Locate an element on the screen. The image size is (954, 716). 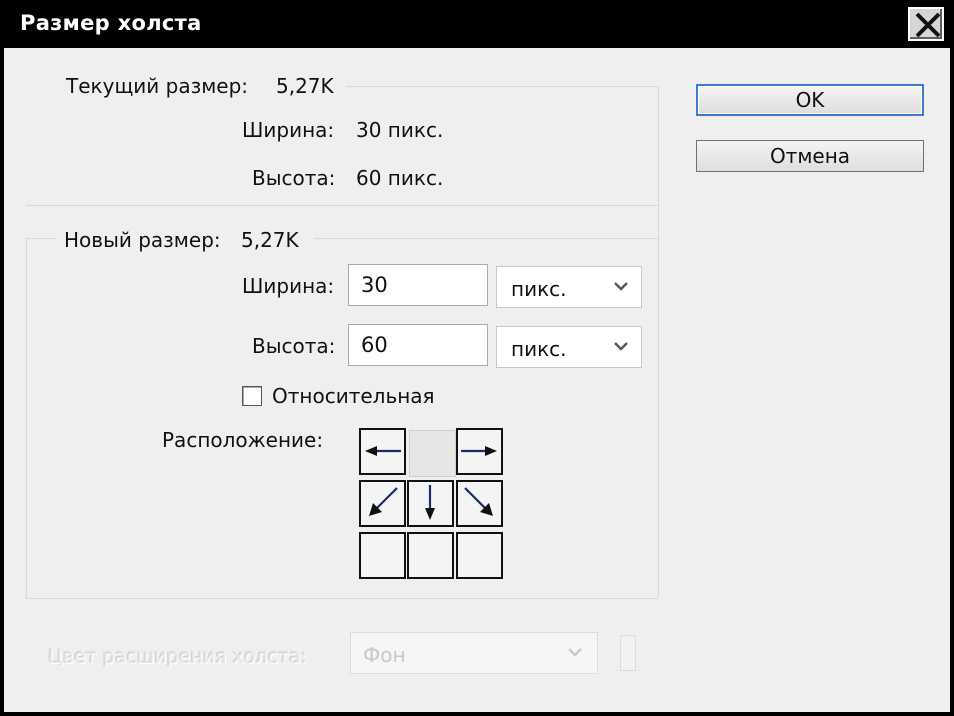
anchor-cell-top-left is located at coordinates (382, 451).